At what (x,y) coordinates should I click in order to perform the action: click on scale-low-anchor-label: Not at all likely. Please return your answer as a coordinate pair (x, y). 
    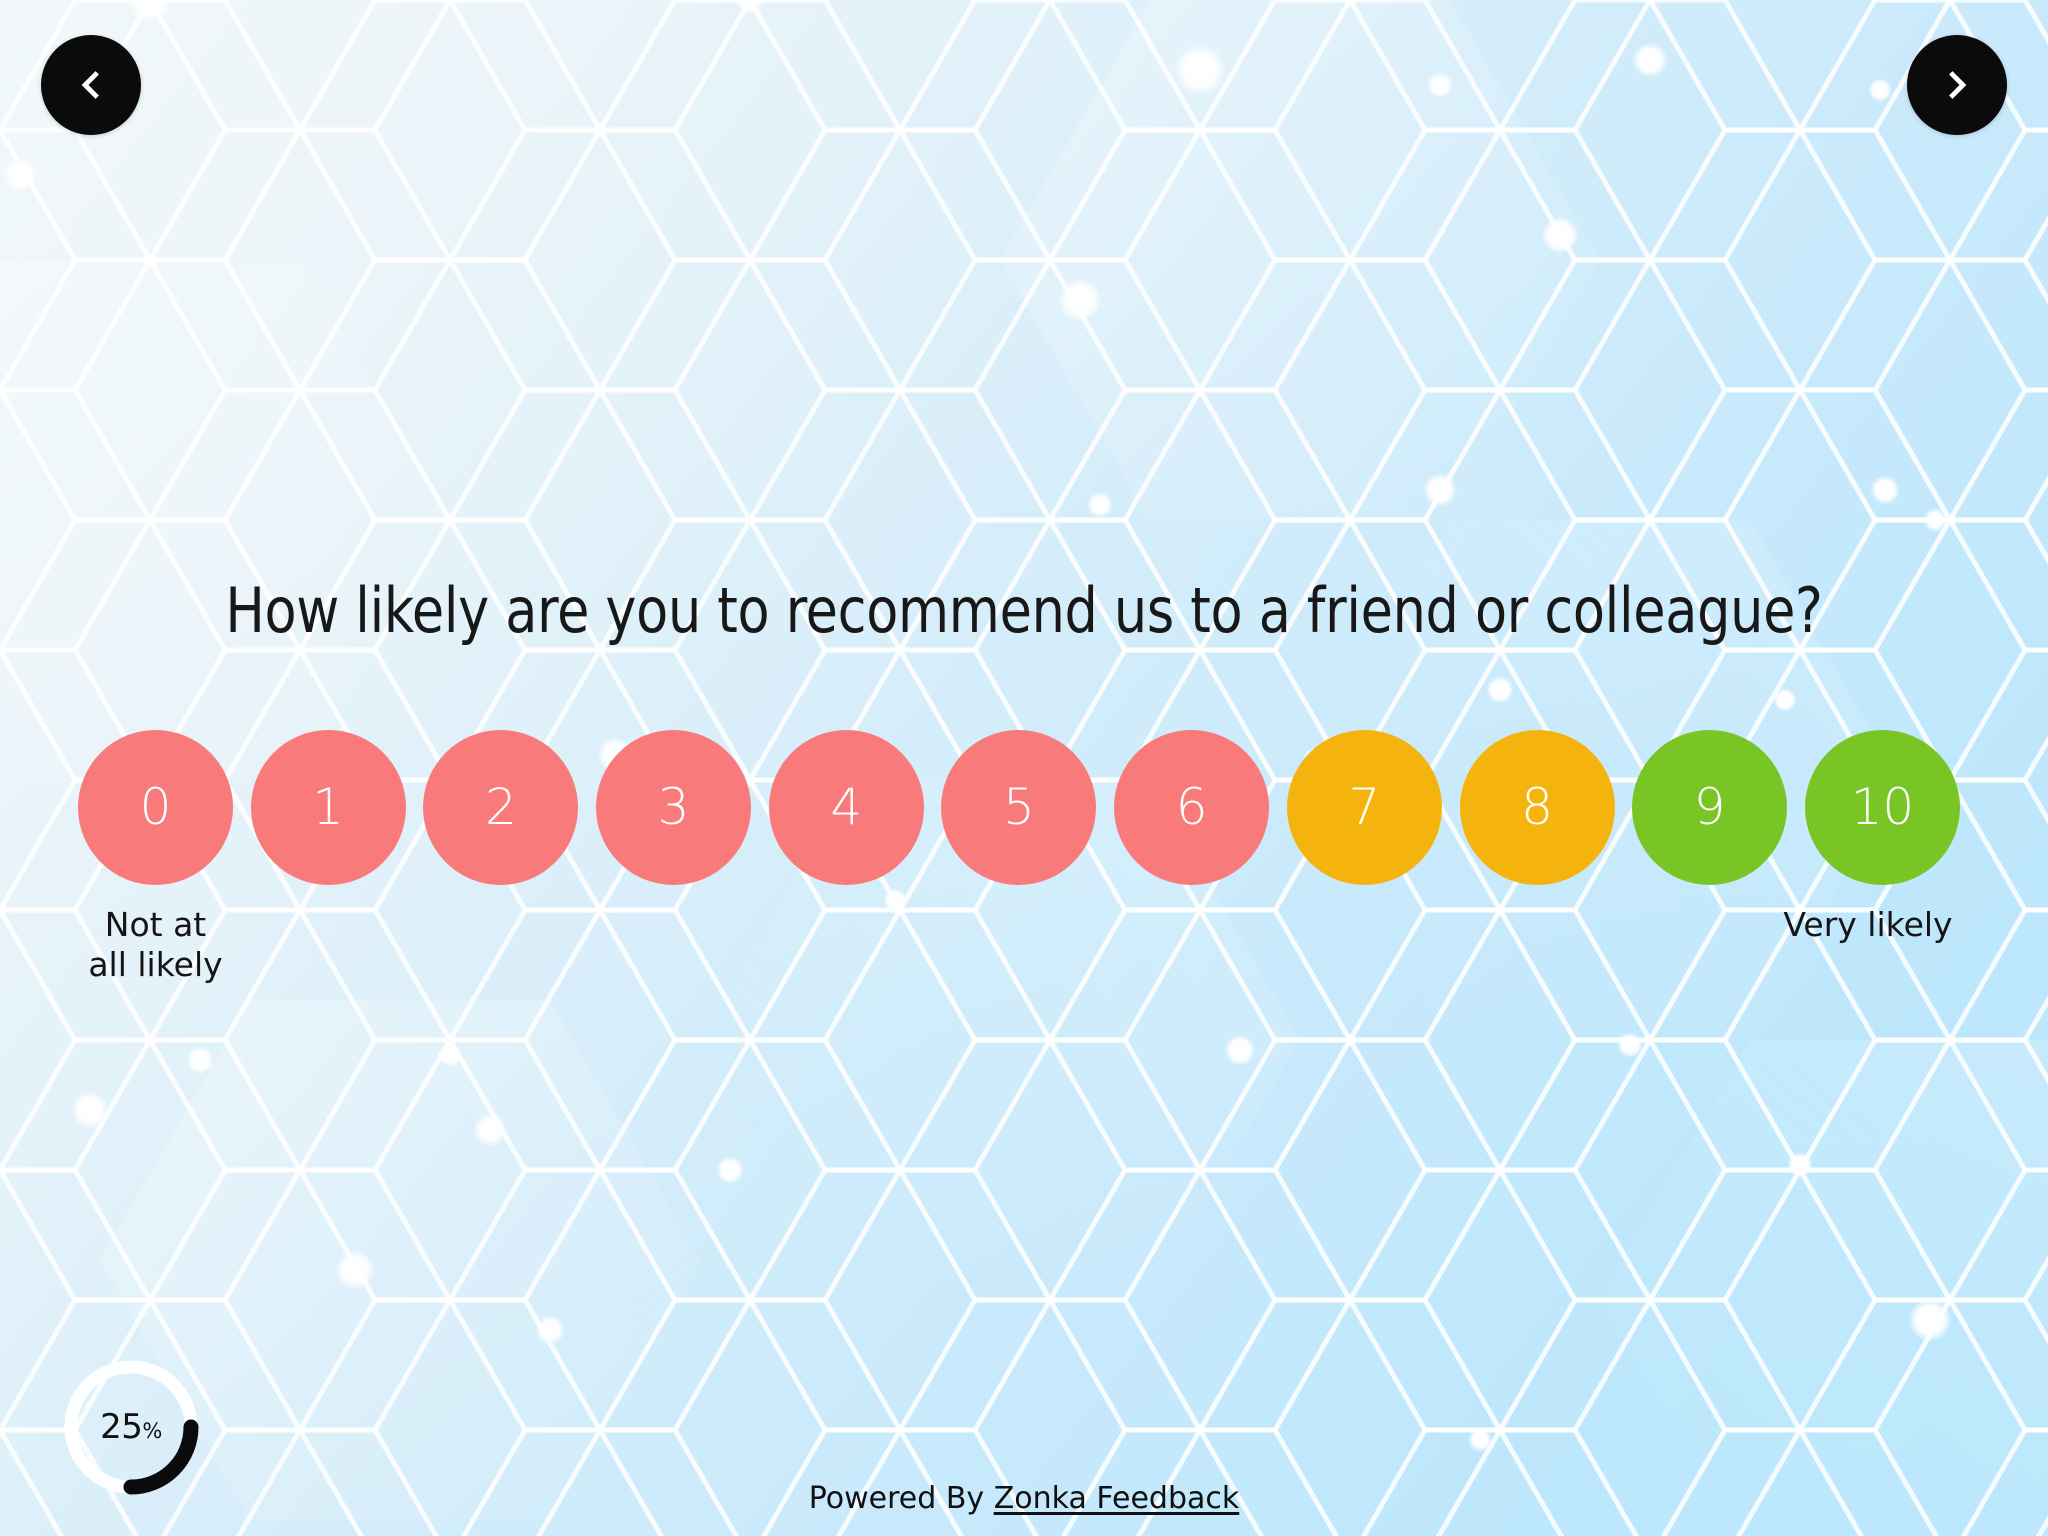
    Looking at the image, I should click on (155, 945).